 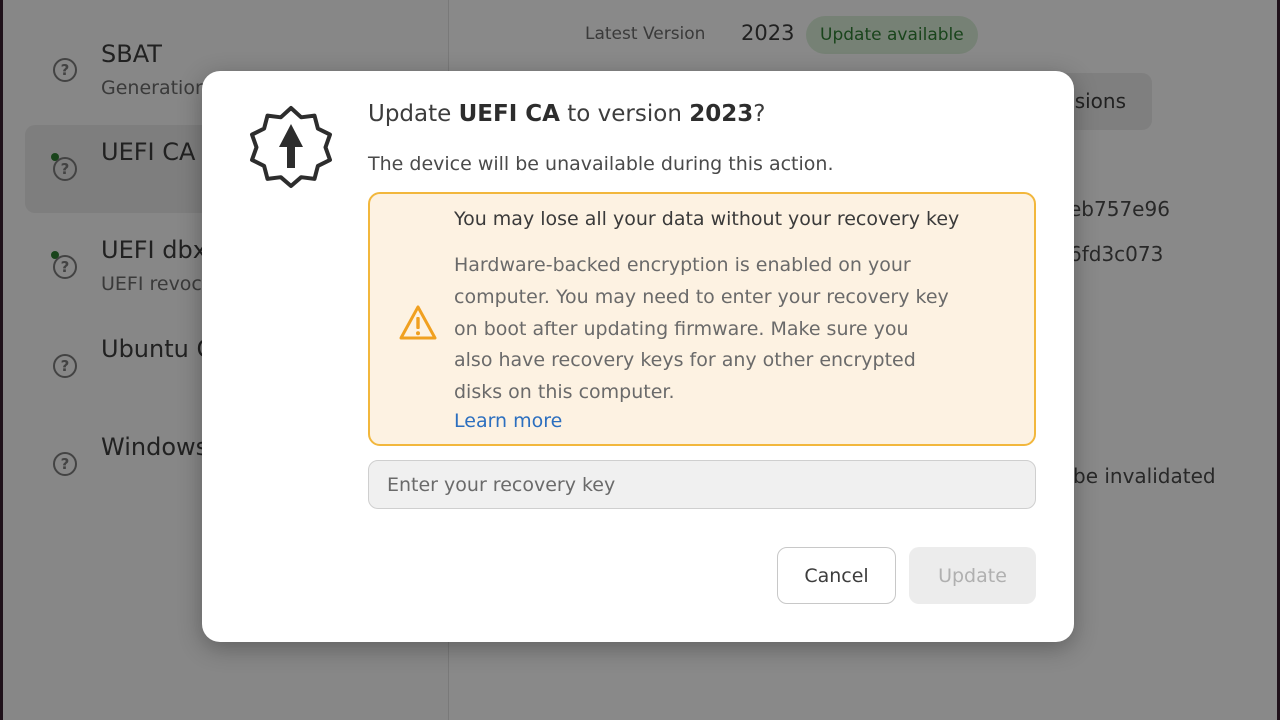 What do you see at coordinates (972, 575) in the screenshot?
I see `update-button: Update` at bounding box center [972, 575].